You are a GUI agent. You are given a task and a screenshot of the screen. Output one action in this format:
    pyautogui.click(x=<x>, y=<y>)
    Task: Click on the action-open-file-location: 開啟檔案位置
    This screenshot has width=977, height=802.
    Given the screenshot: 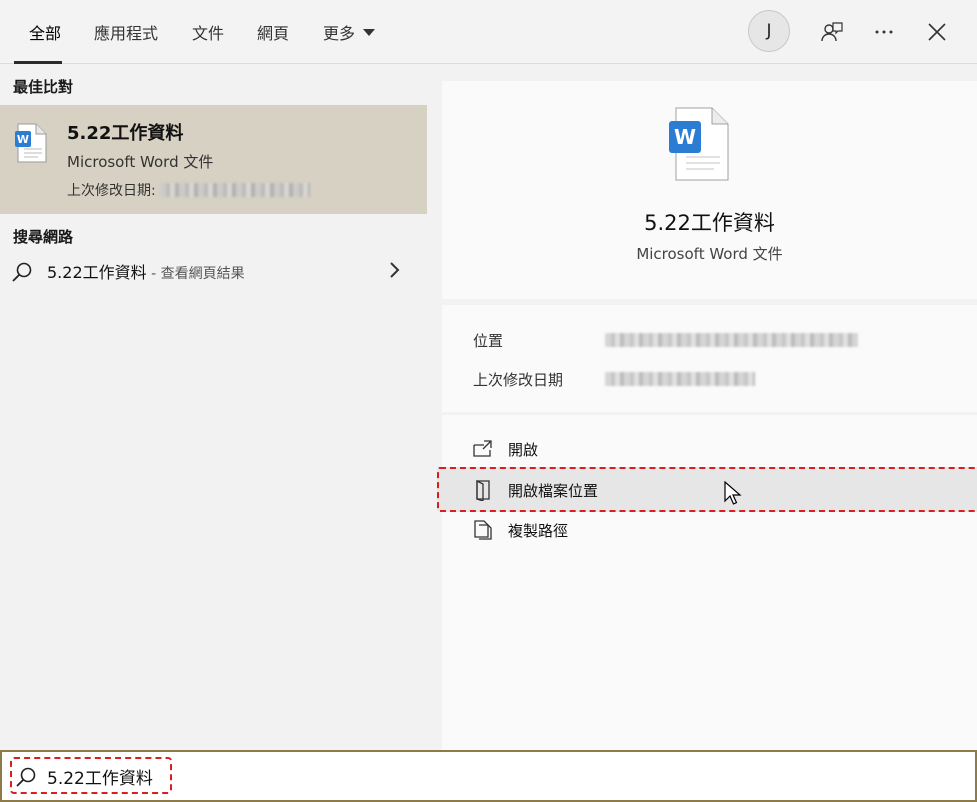 What is the action you would take?
    pyautogui.click(x=709, y=490)
    